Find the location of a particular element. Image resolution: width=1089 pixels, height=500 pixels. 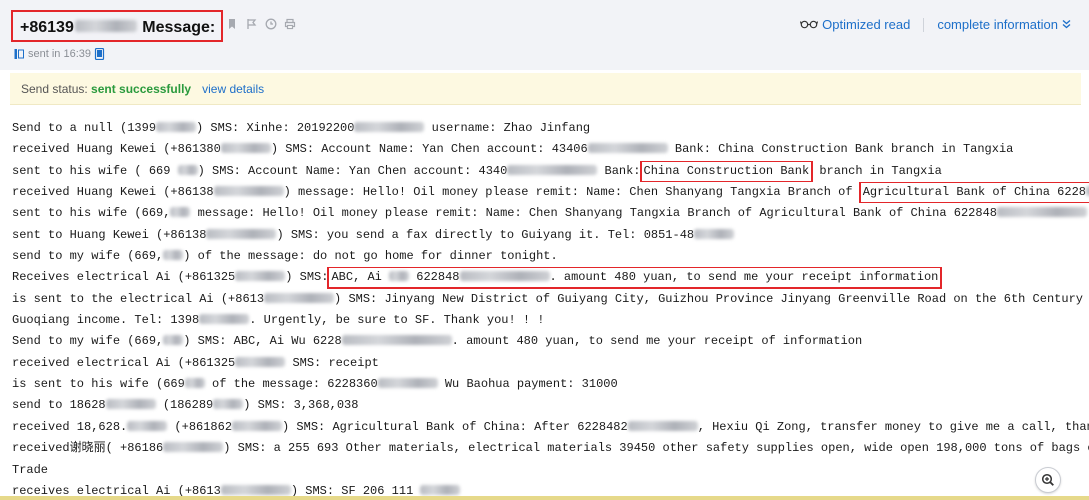

line-text: sent to his wife (669, is located at coordinates (91, 213).